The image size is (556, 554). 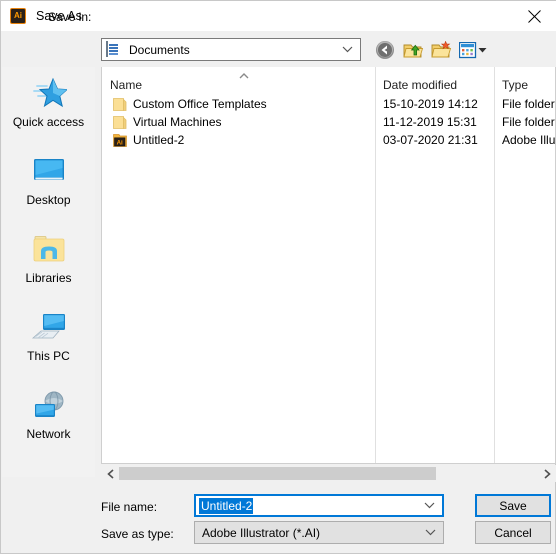 I want to click on up-one-level-button, so click(x=413, y=50).